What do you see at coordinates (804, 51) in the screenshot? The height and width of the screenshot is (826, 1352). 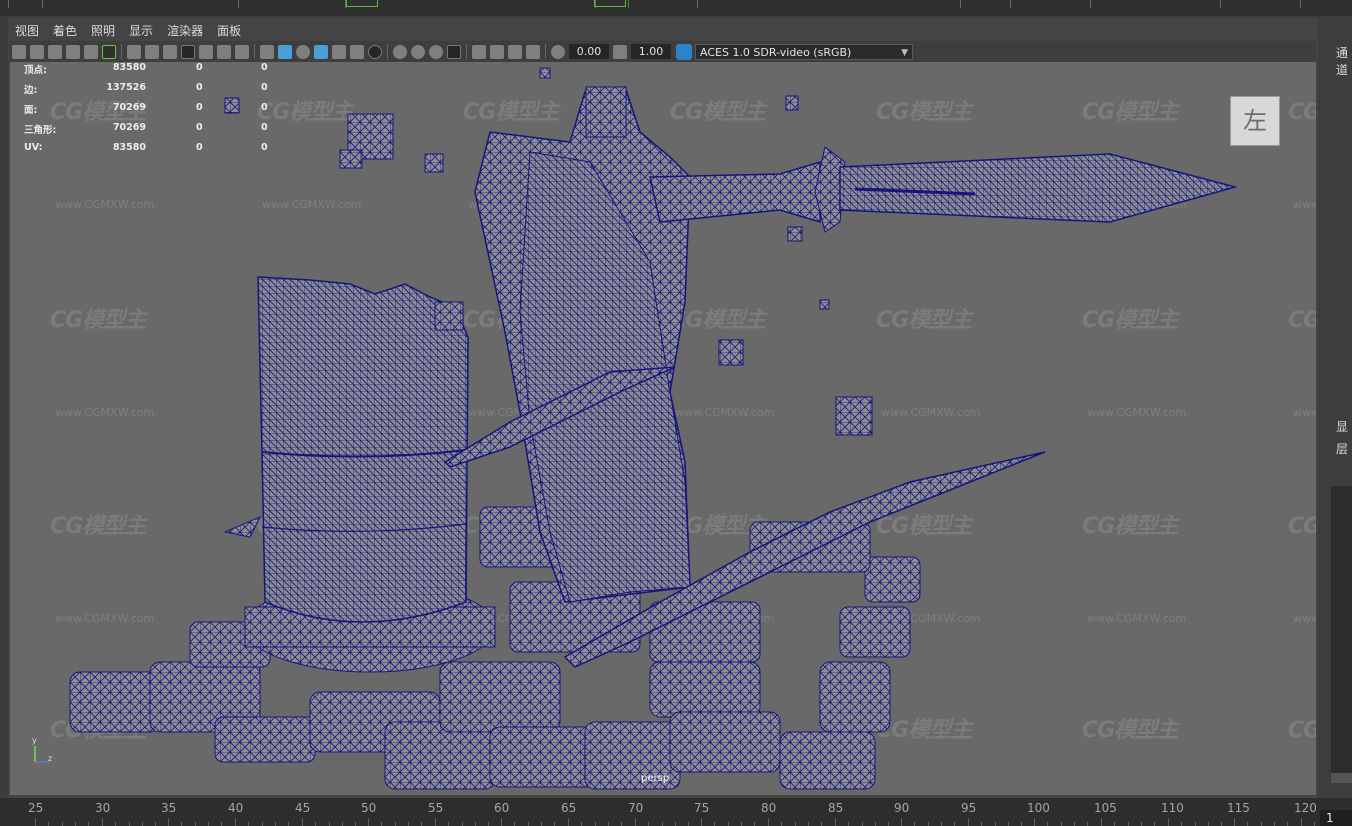 I see `view-transform-select: ACES 1.0 SDR-video (sRGB) ▼` at bounding box center [804, 51].